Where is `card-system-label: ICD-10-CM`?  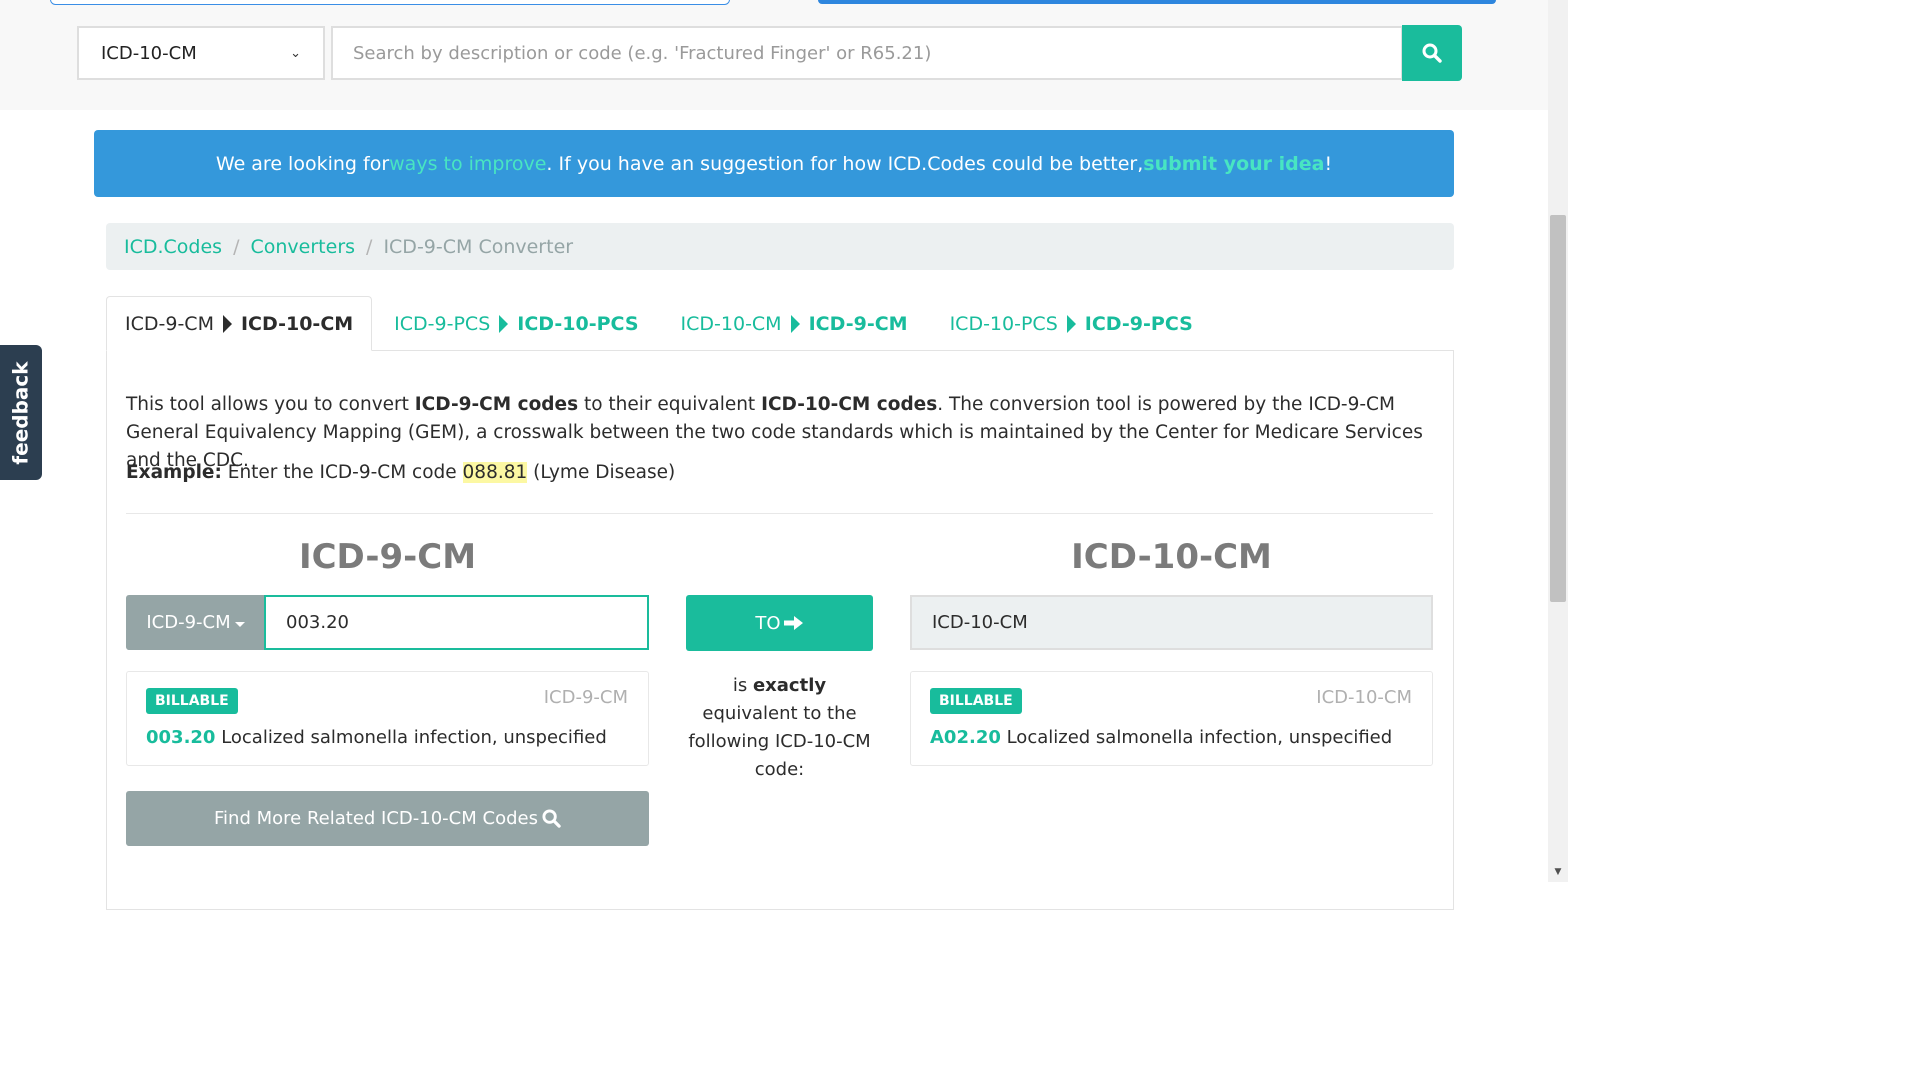 card-system-label: ICD-10-CM is located at coordinates (1364, 697).